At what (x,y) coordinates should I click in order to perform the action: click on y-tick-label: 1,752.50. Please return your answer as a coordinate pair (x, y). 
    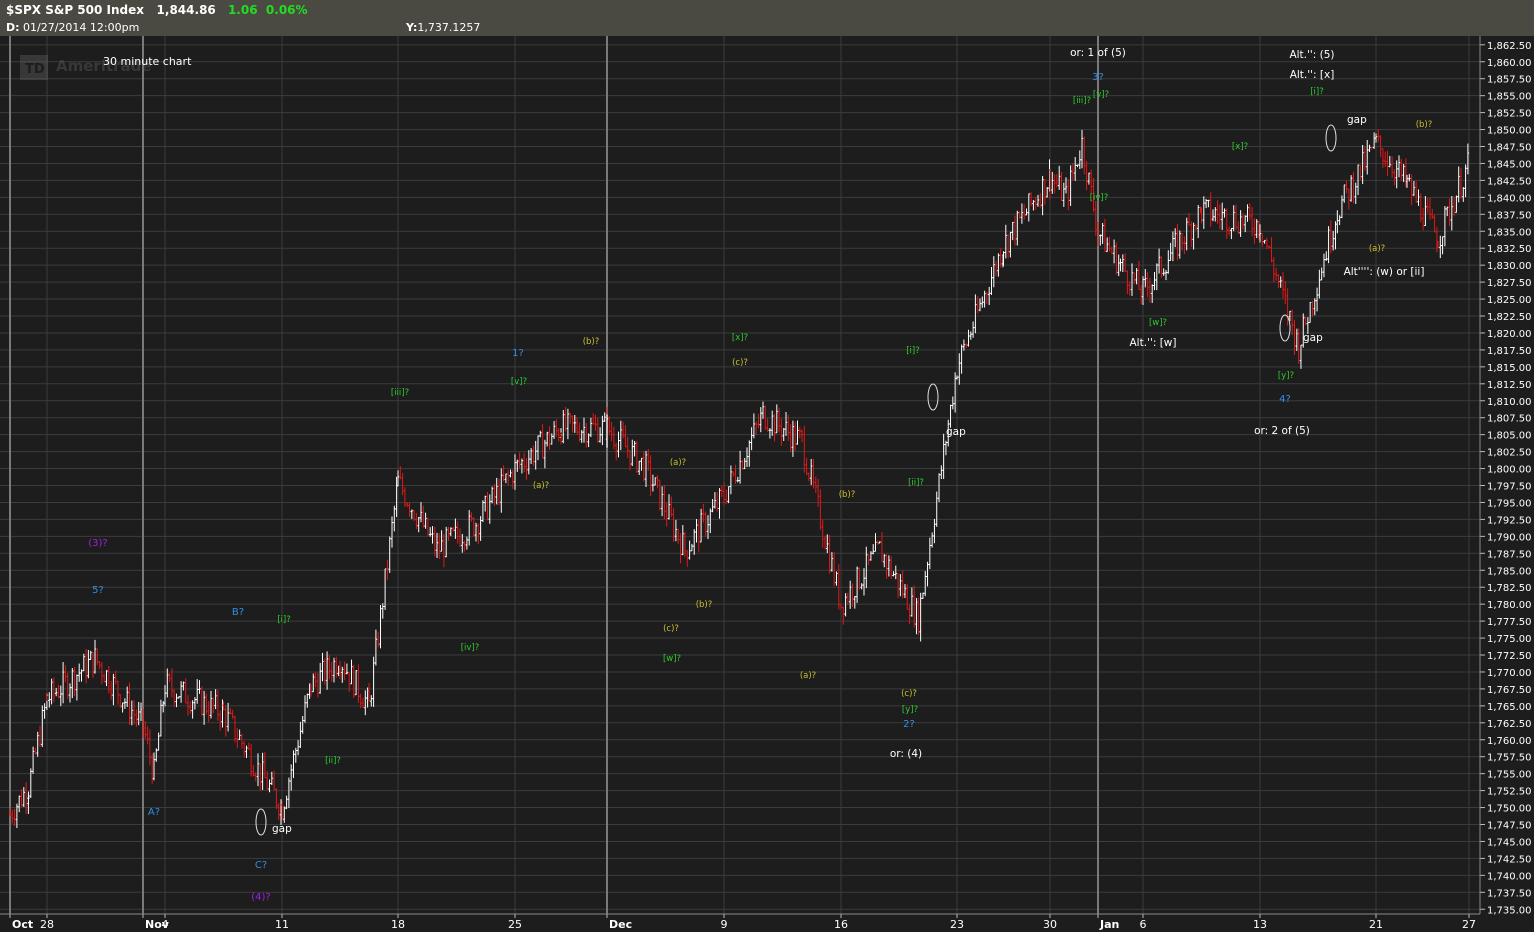
    Looking at the image, I should click on (1509, 792).